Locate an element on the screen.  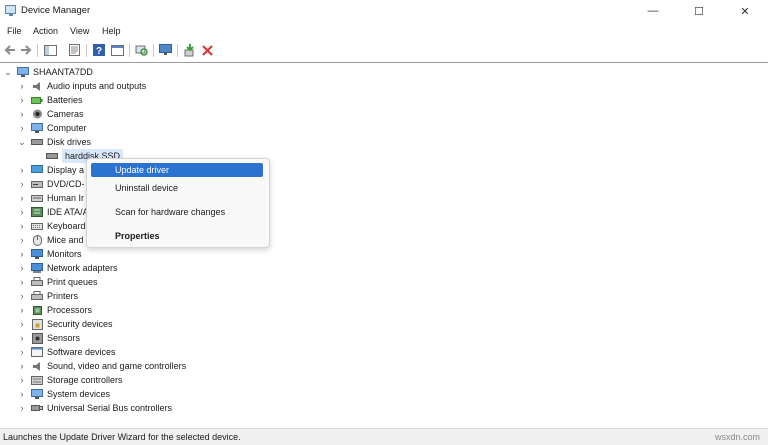
monitor-icon is located at coordinates (37, 254).